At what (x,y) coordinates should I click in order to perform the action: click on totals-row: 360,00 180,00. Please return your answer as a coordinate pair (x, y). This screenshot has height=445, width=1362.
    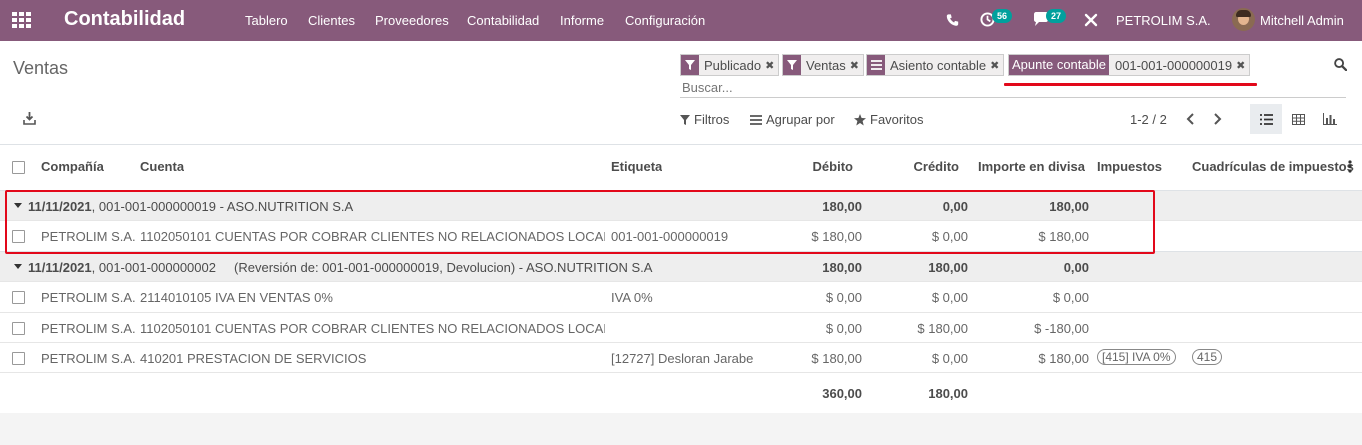
    Looking at the image, I should click on (681, 393).